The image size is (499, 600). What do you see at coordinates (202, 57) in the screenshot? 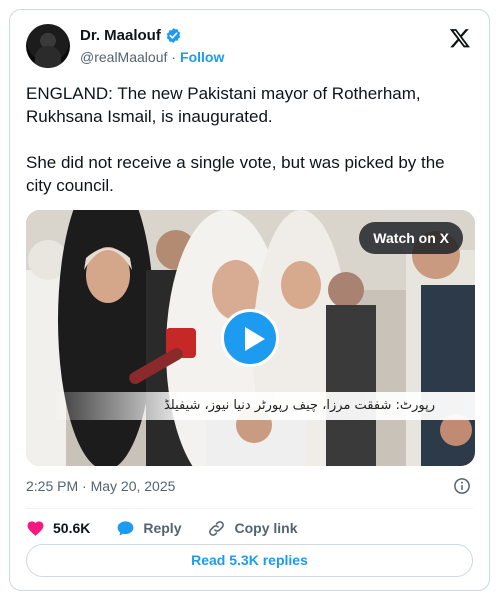
I see `follow-button: Follow` at bounding box center [202, 57].